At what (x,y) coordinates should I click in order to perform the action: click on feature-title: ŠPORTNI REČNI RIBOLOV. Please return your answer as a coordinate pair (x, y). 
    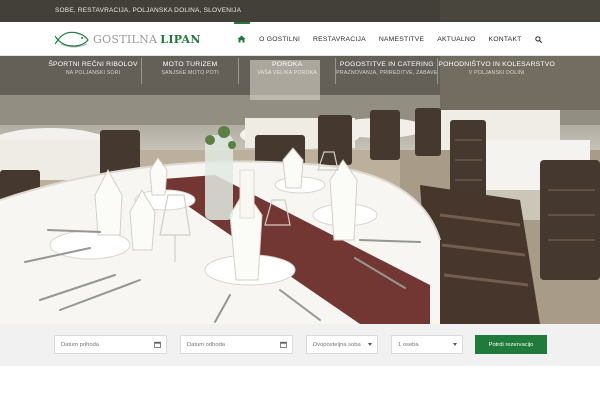
    Looking at the image, I should click on (93, 64).